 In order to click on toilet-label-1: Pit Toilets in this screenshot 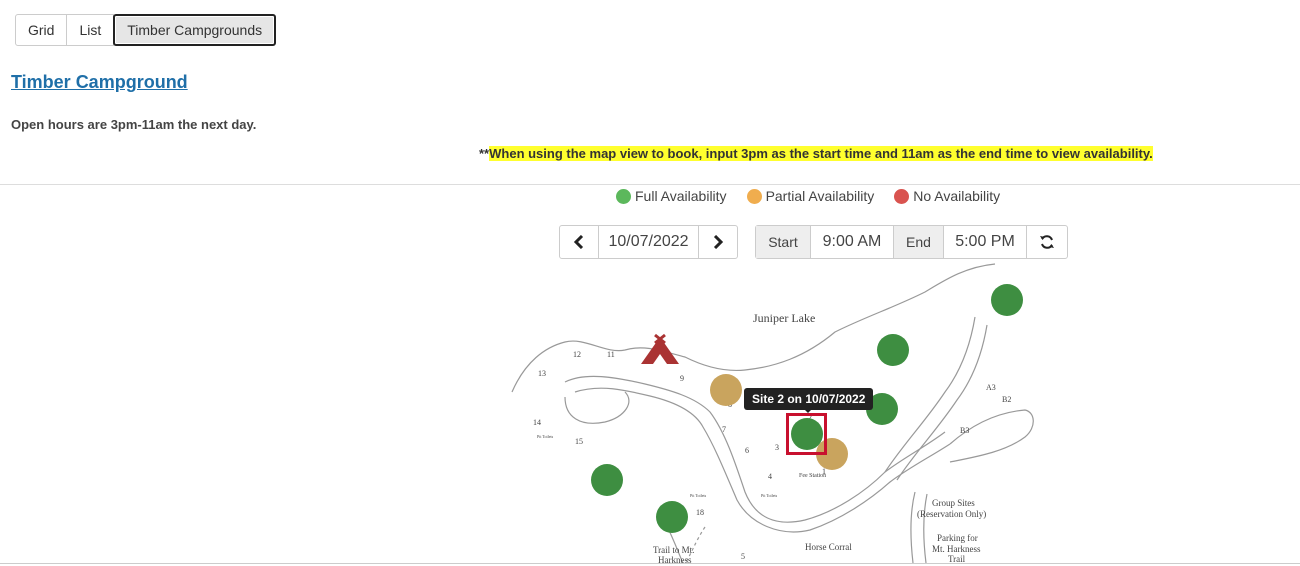, I will do `click(545, 436)`.